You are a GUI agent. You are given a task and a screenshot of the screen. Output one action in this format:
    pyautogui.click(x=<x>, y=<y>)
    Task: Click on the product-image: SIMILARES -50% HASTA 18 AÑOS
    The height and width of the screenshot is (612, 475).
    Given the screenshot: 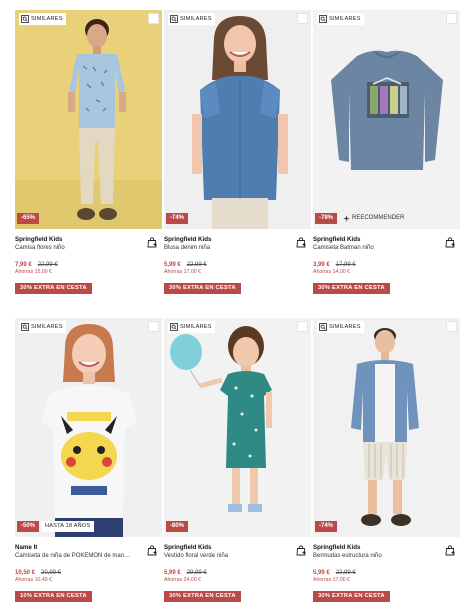 What is the action you would take?
    pyautogui.click(x=88, y=427)
    